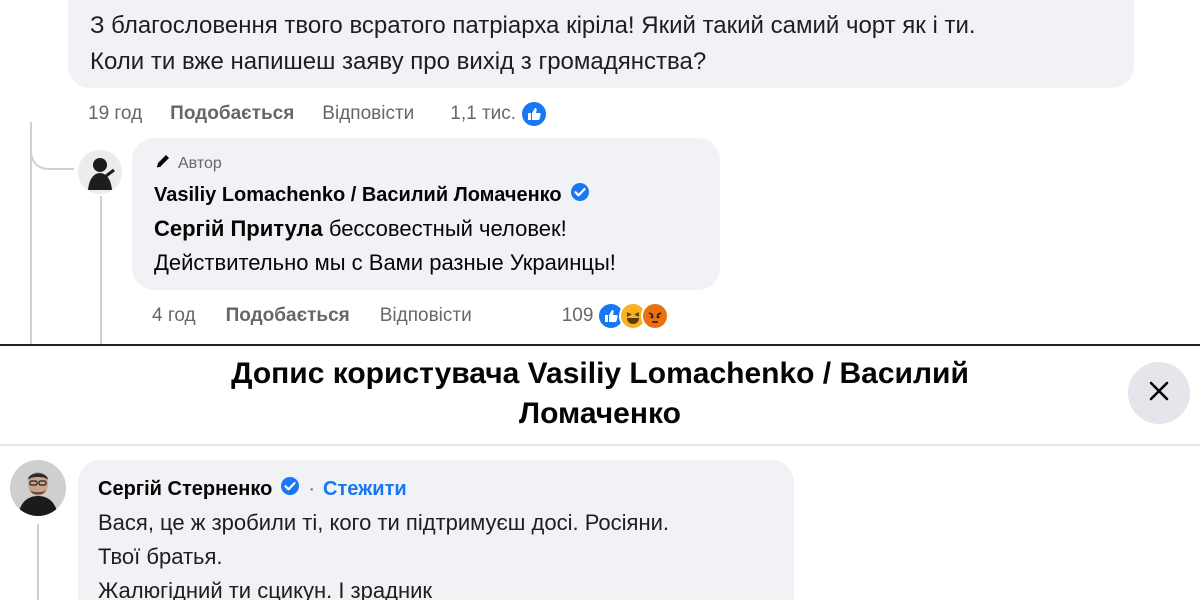  I want to click on close-button, so click(1159, 393).